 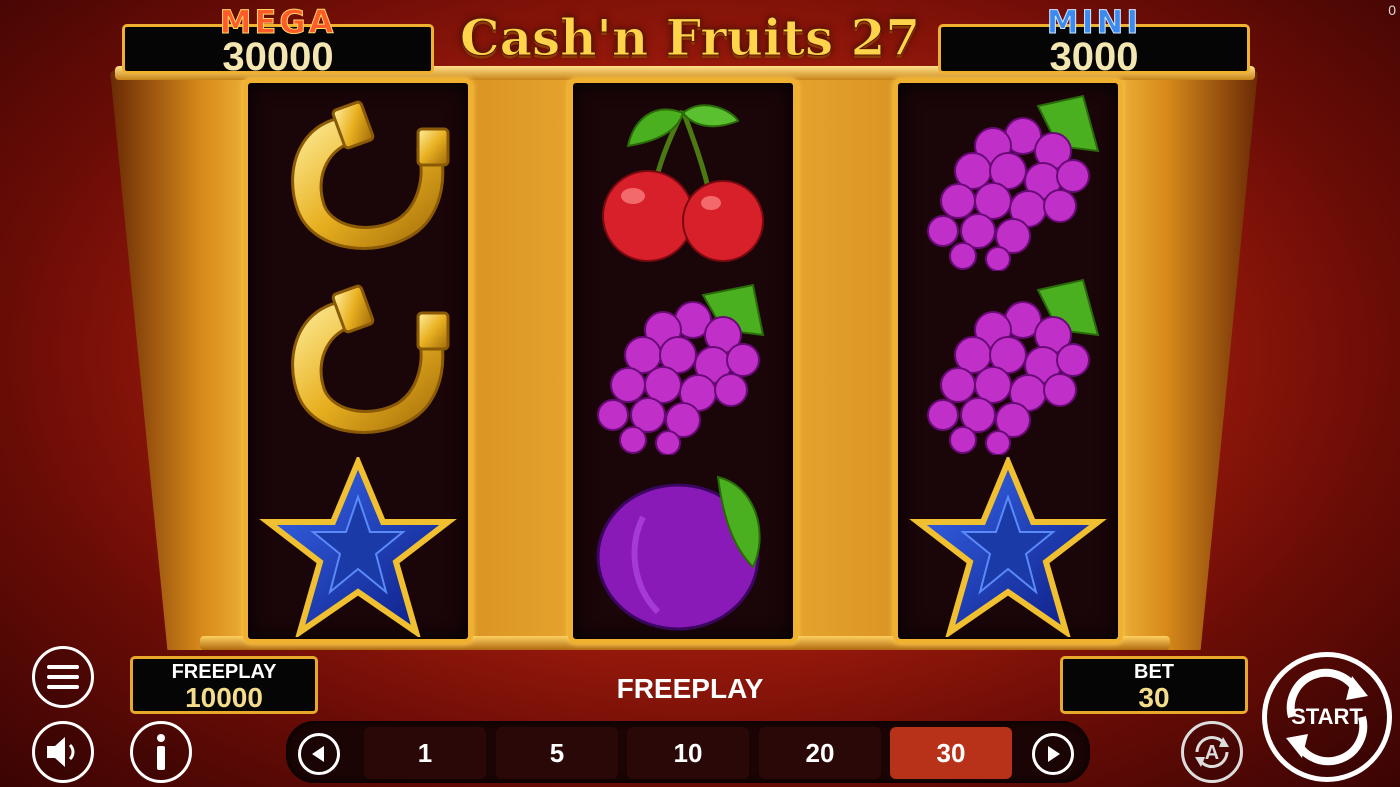 I want to click on bet-decrease-button, so click(x=319, y=754).